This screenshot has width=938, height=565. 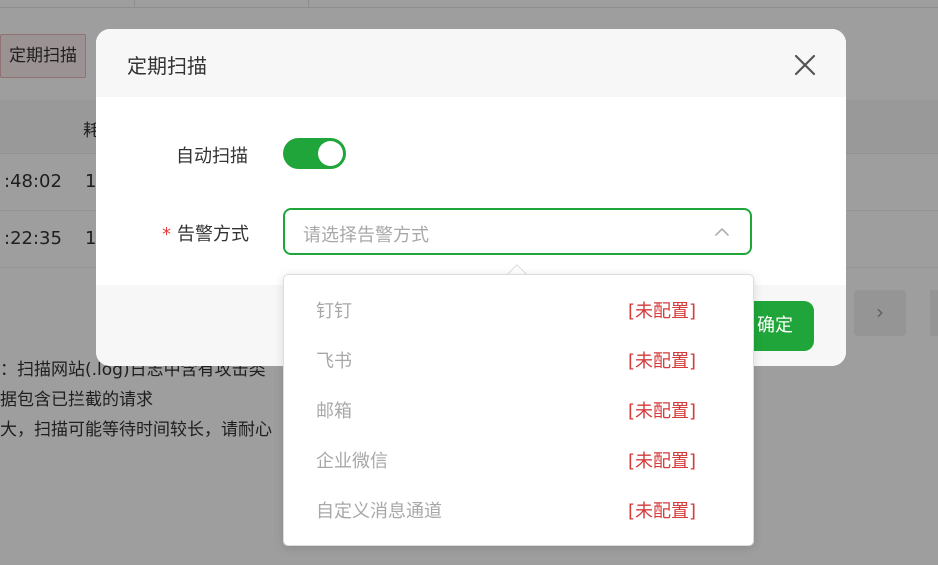 I want to click on alert-method-placeholder: 请选择告警方式, so click(x=366, y=235).